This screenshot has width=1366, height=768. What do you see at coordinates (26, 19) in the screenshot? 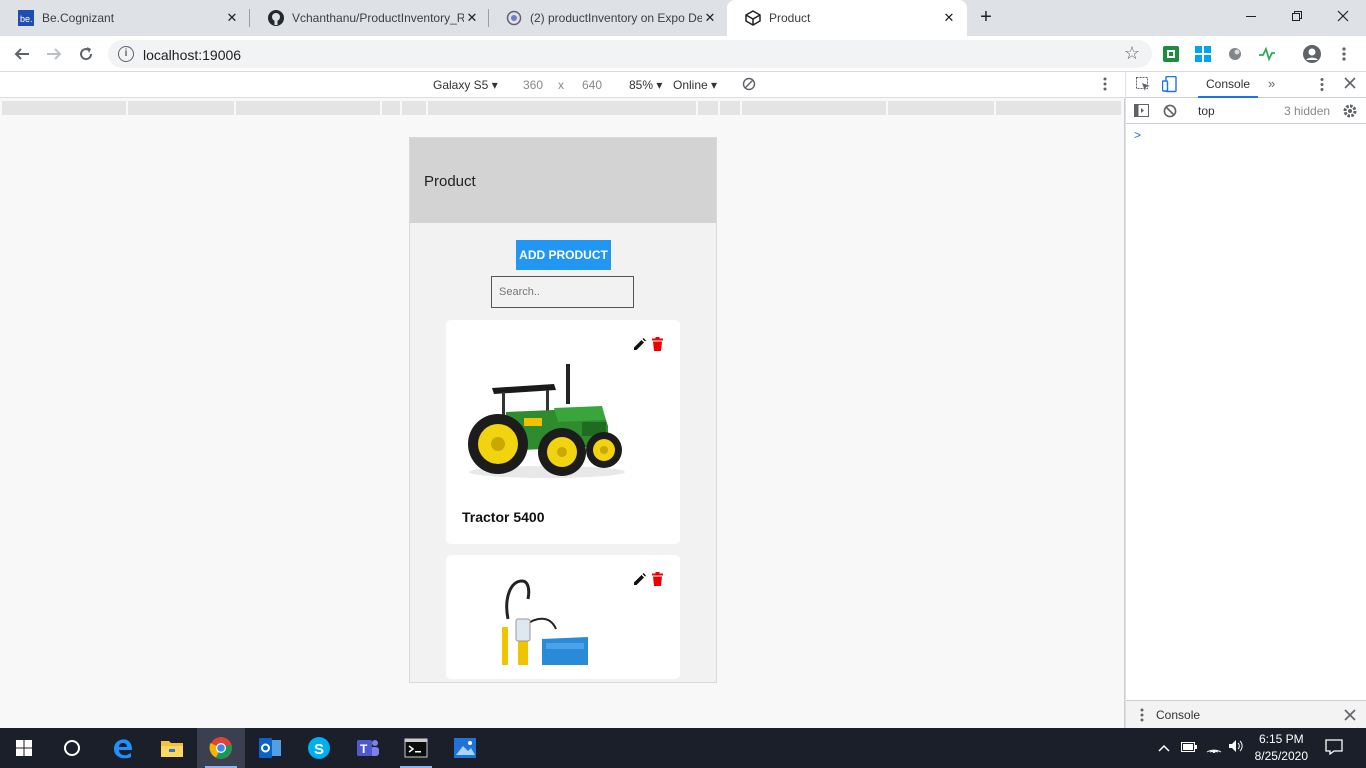
I see `svg-text: be.` at bounding box center [26, 19].